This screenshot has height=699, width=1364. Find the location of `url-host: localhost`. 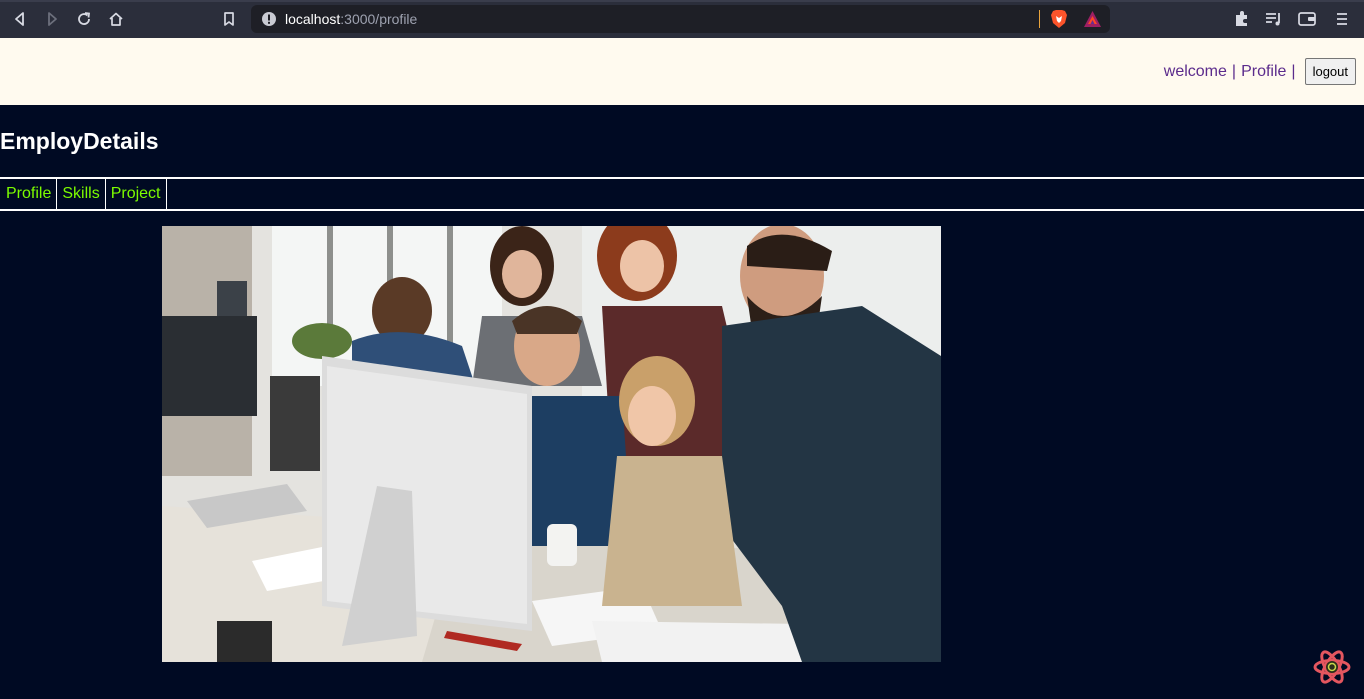

url-host: localhost is located at coordinates (313, 19).